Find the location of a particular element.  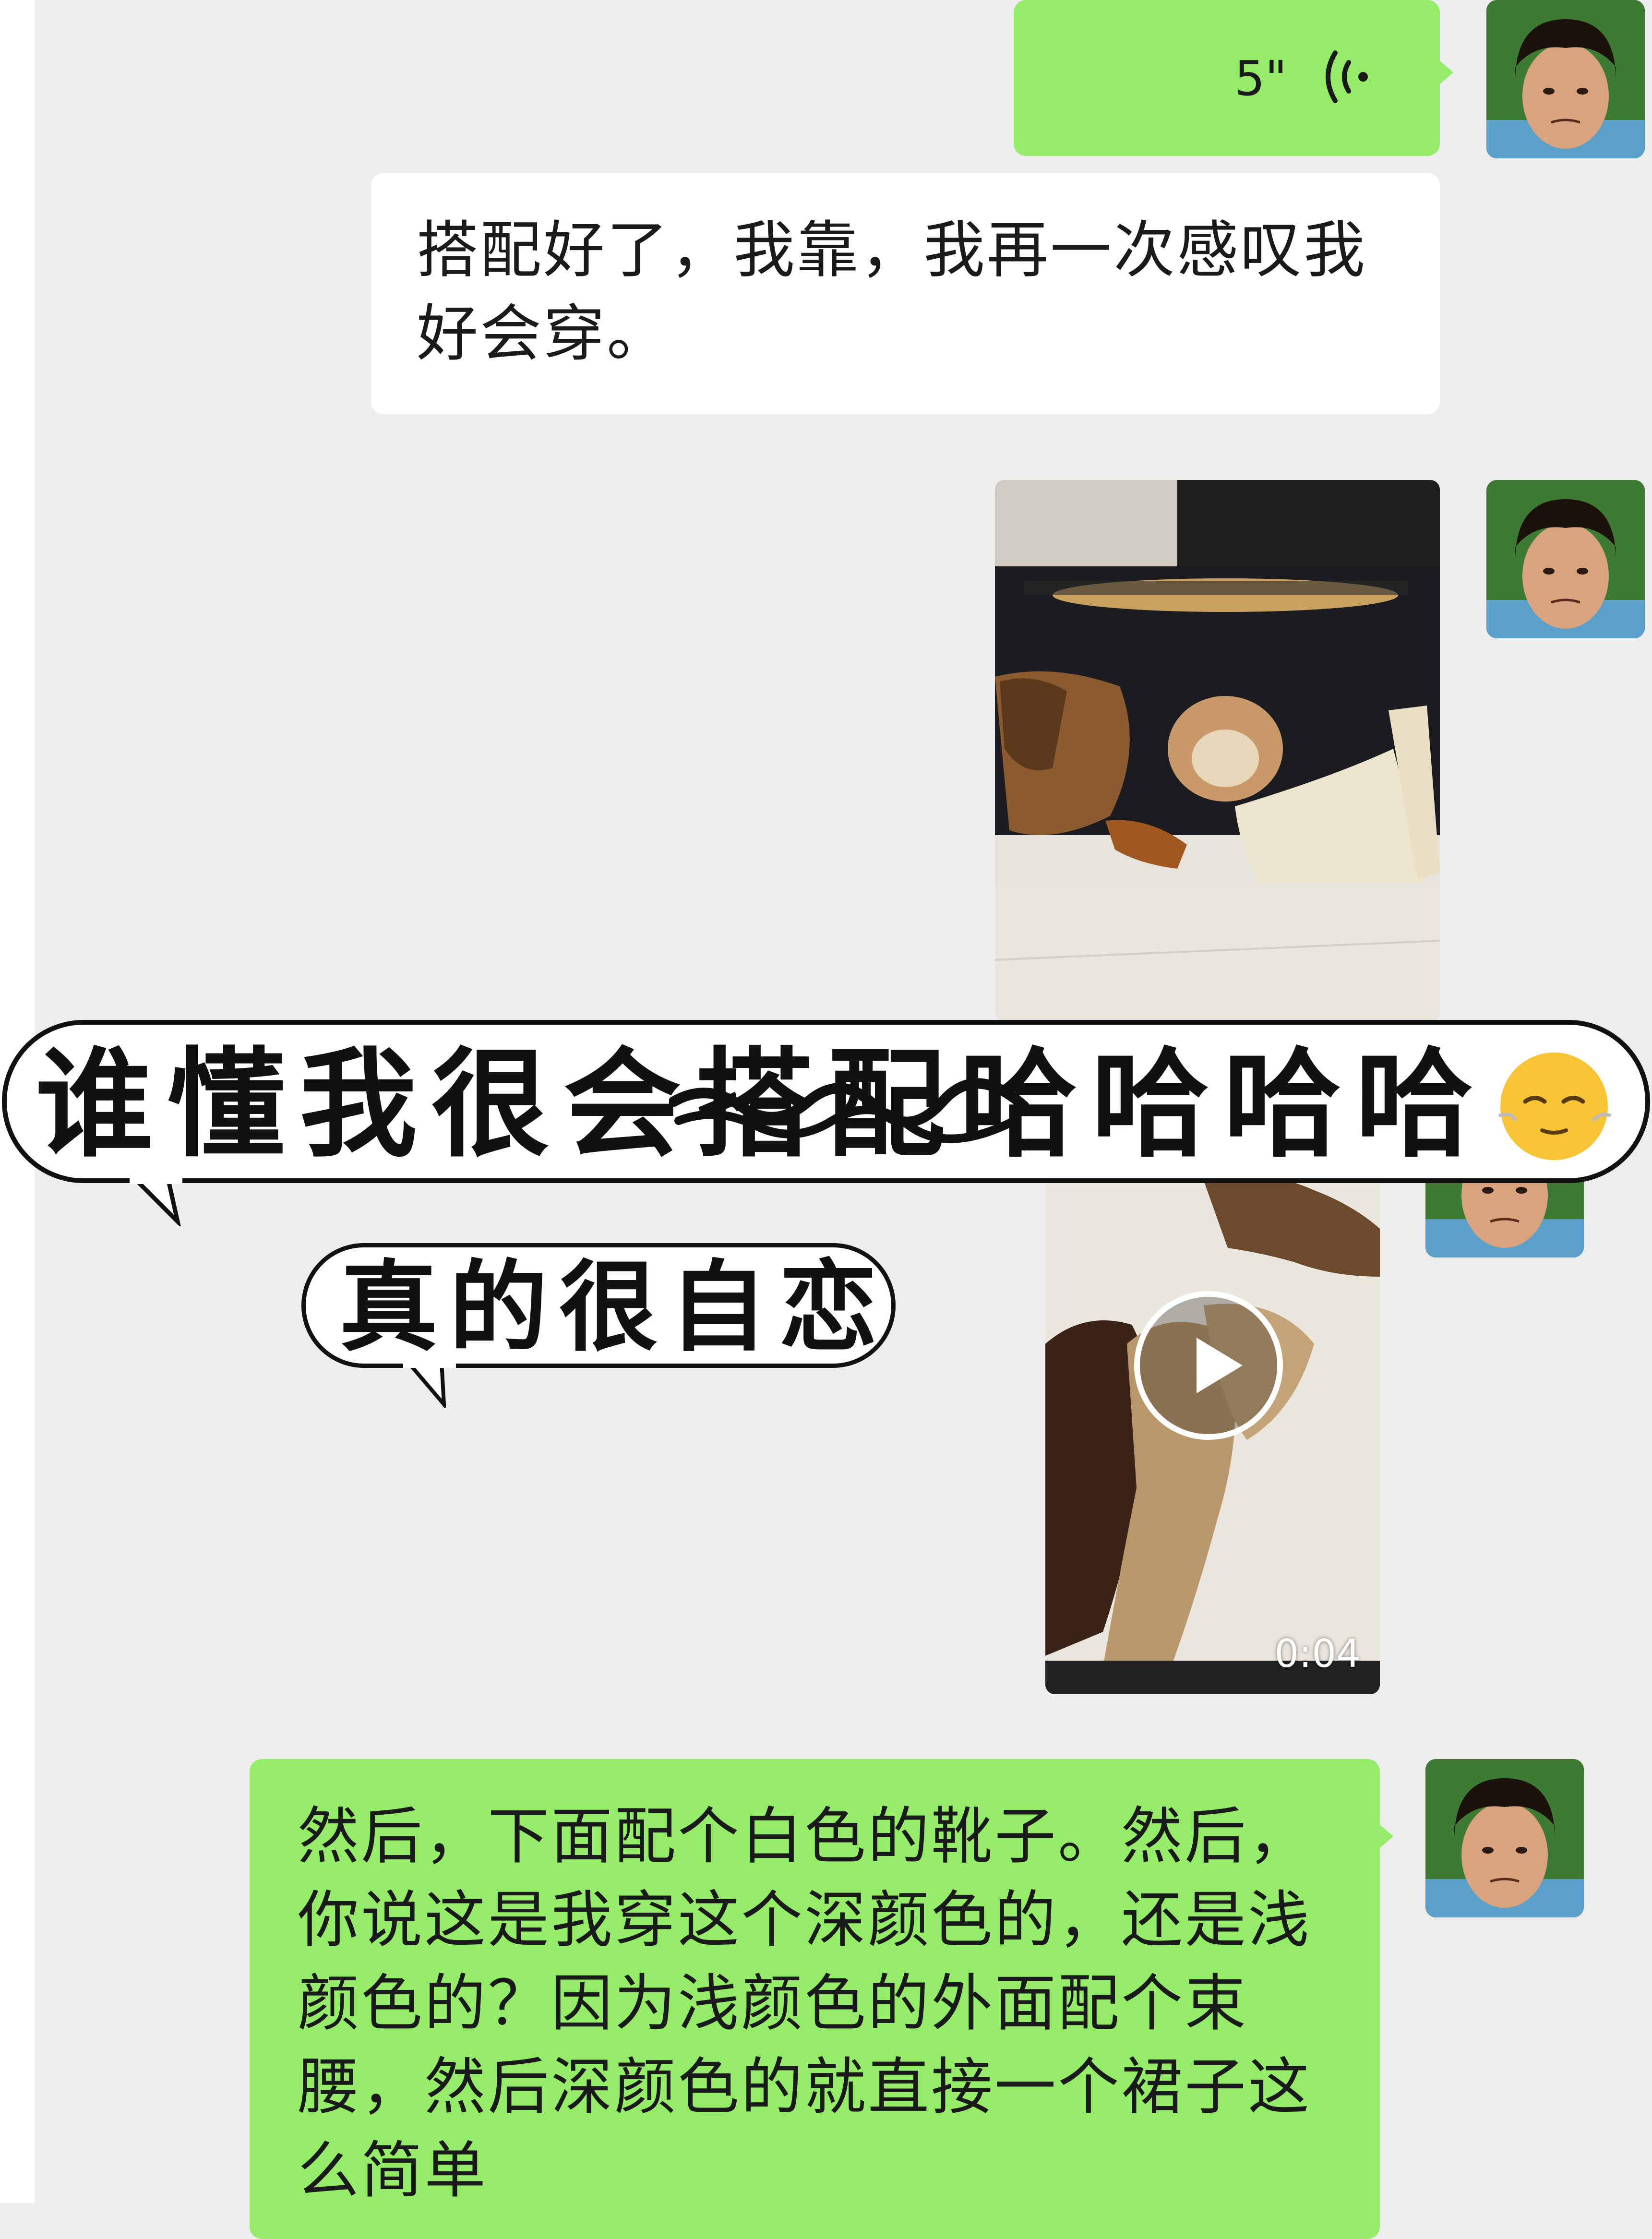

subcaption-text: 真的很自恋 is located at coordinates (614, 1308).